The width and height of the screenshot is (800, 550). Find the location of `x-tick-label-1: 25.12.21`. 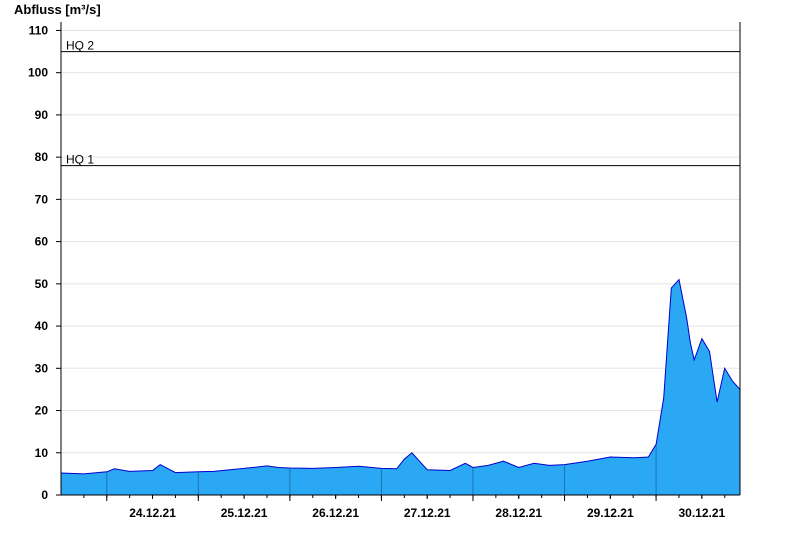

x-tick-label-1: 25.12.21 is located at coordinates (244, 513).